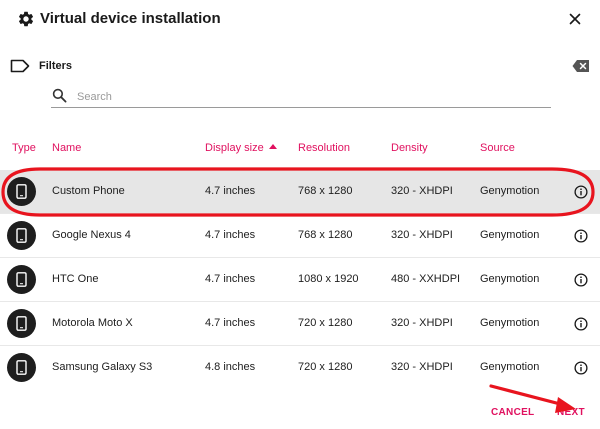 The image size is (600, 429). I want to click on device-density: 480 - XXHDPI, so click(426, 279).